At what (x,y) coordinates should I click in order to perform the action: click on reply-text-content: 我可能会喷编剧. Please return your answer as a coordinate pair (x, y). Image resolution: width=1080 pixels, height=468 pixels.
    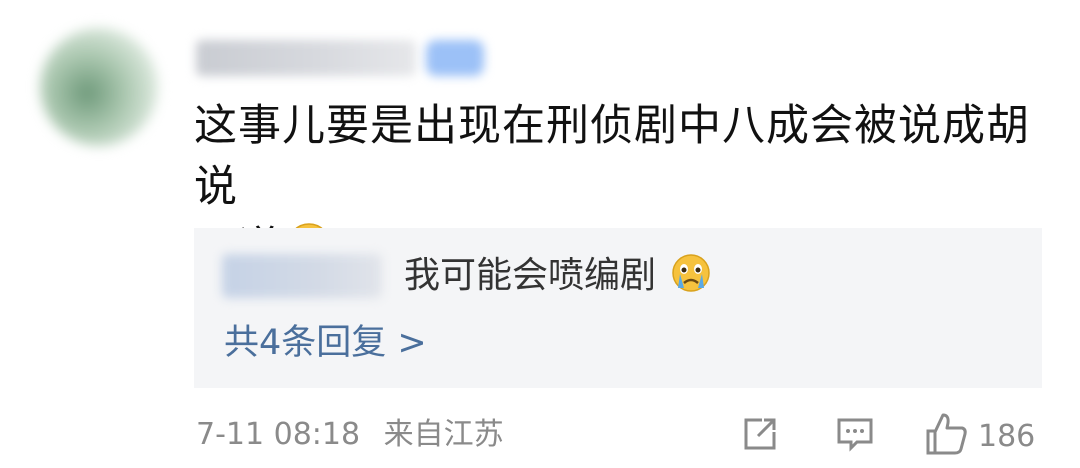
    Looking at the image, I should click on (530, 275).